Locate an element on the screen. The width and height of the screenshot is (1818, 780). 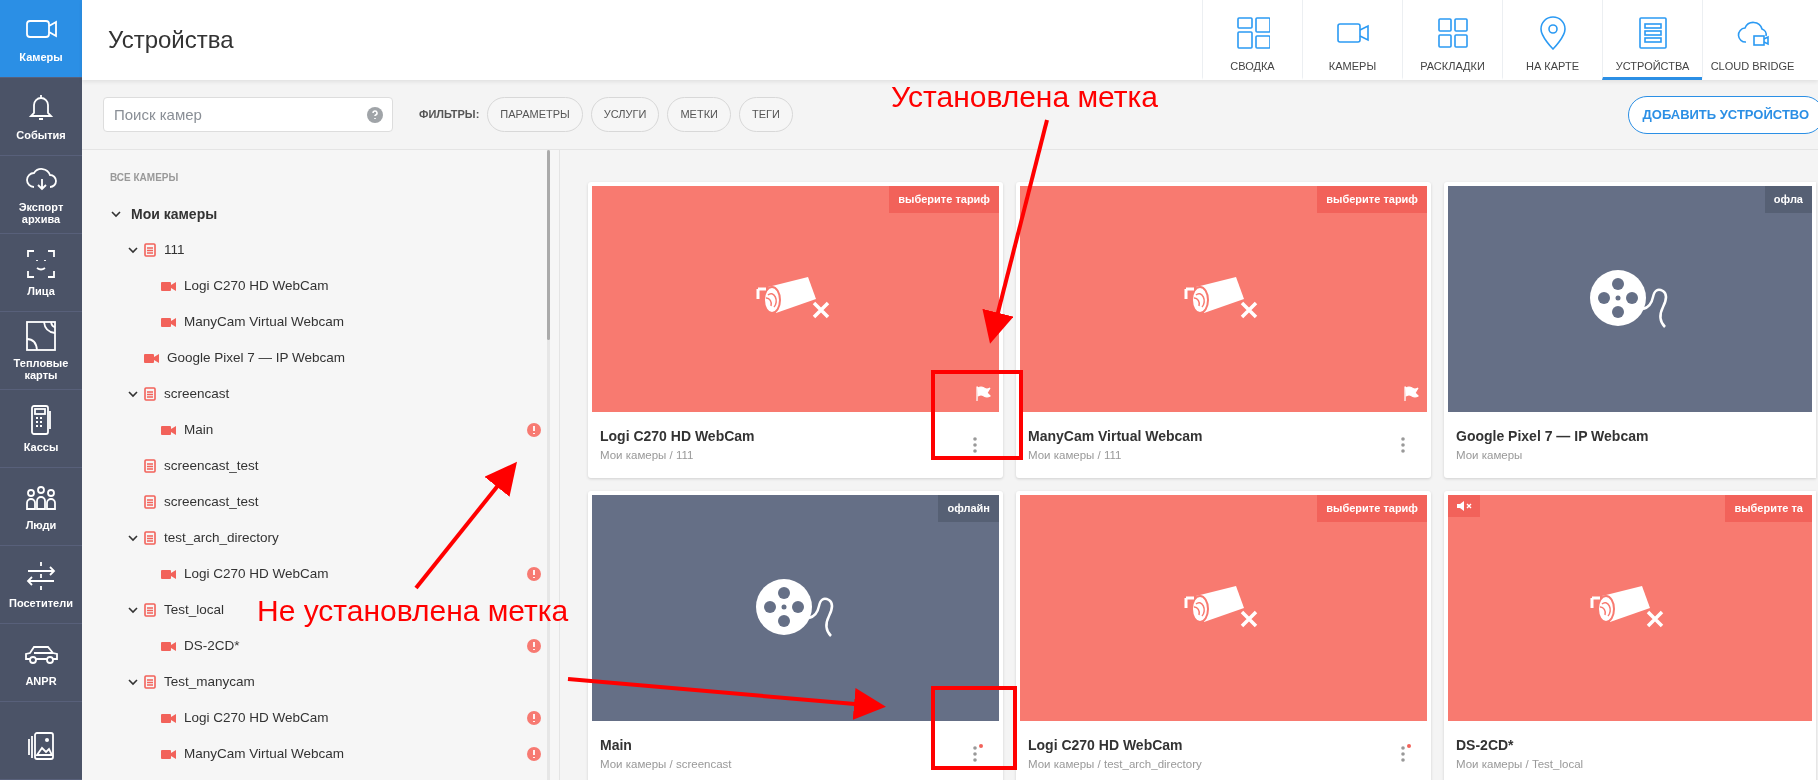
filter-button: ПАРАМЕТРЫ is located at coordinates (535, 114).